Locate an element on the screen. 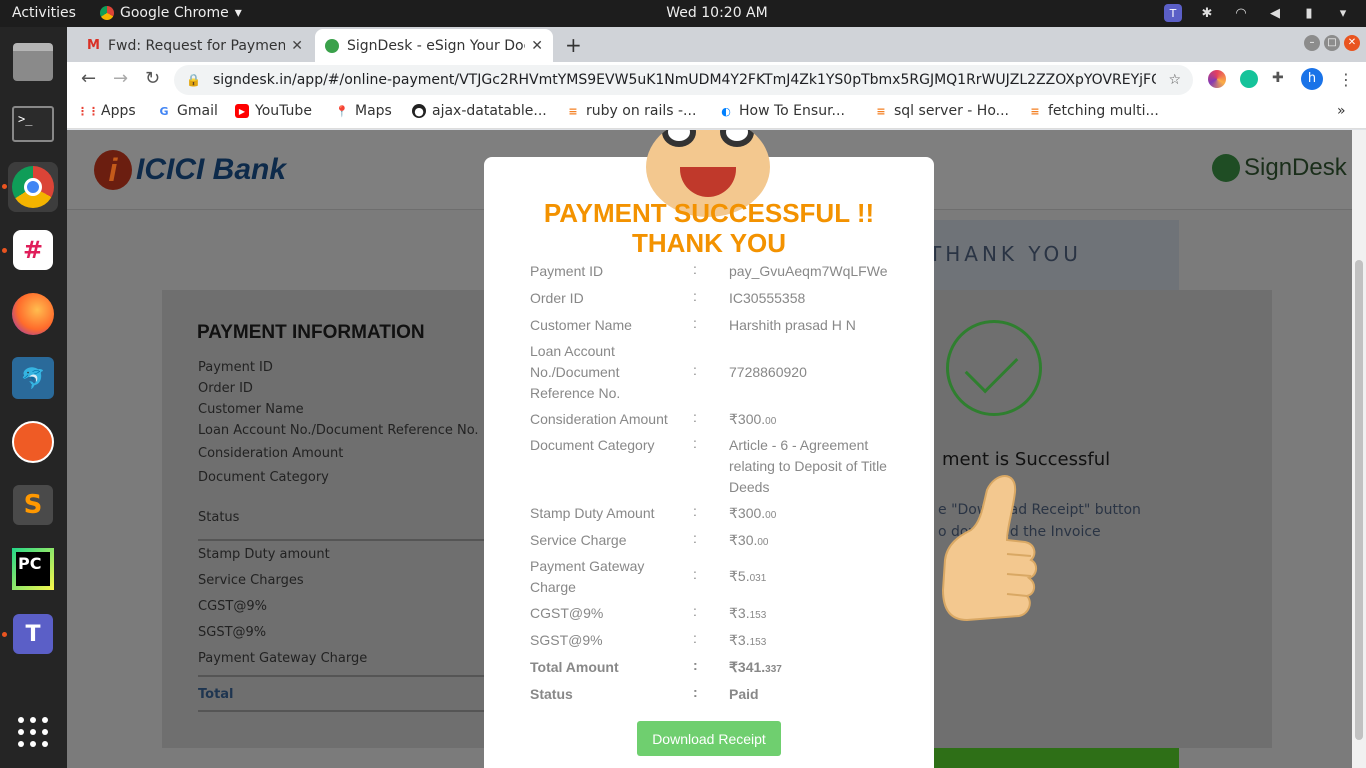 Image resolution: width=1366 pixels, height=768 pixels. back-arrow-icon: ← is located at coordinates (88, 78).